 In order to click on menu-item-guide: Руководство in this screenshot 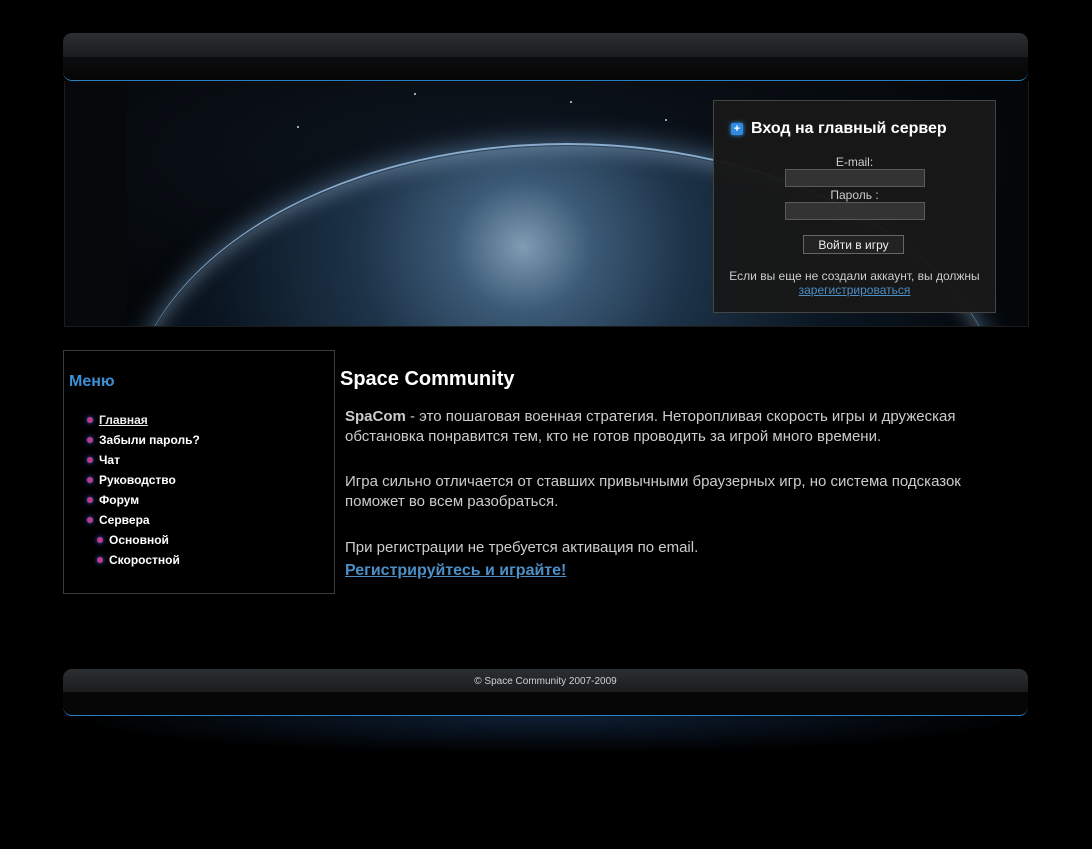, I will do `click(199, 482)`.